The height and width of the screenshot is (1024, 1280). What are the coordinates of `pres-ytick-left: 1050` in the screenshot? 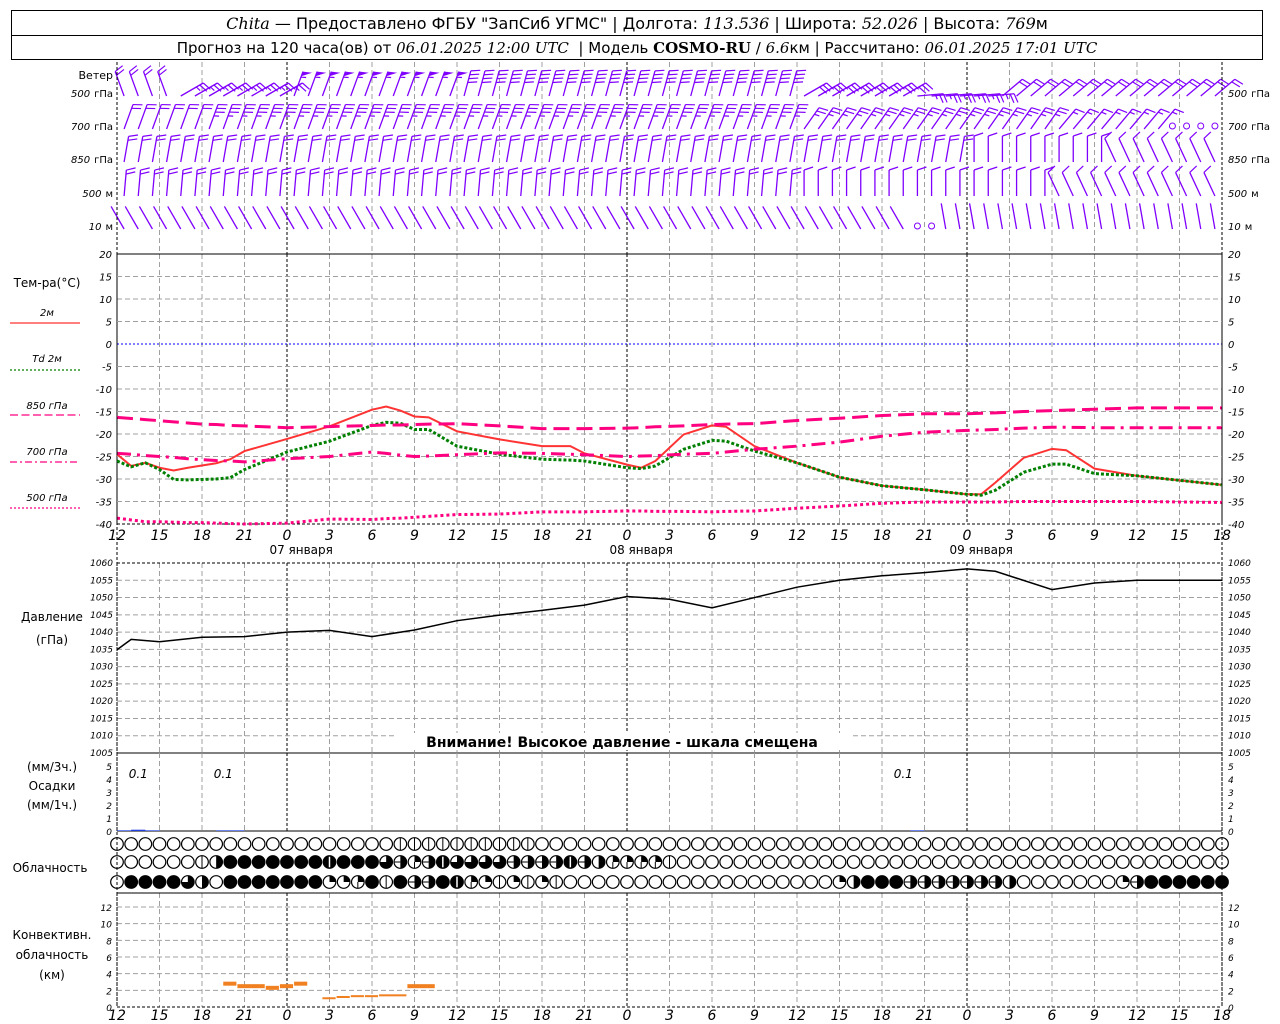 It's located at (101, 599).